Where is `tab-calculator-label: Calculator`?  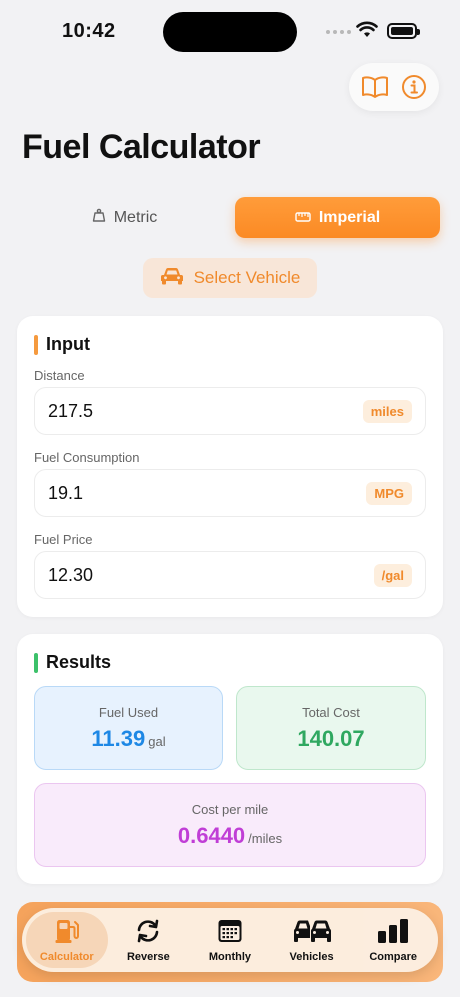
tab-calculator-label: Calculator is located at coordinates (66, 956).